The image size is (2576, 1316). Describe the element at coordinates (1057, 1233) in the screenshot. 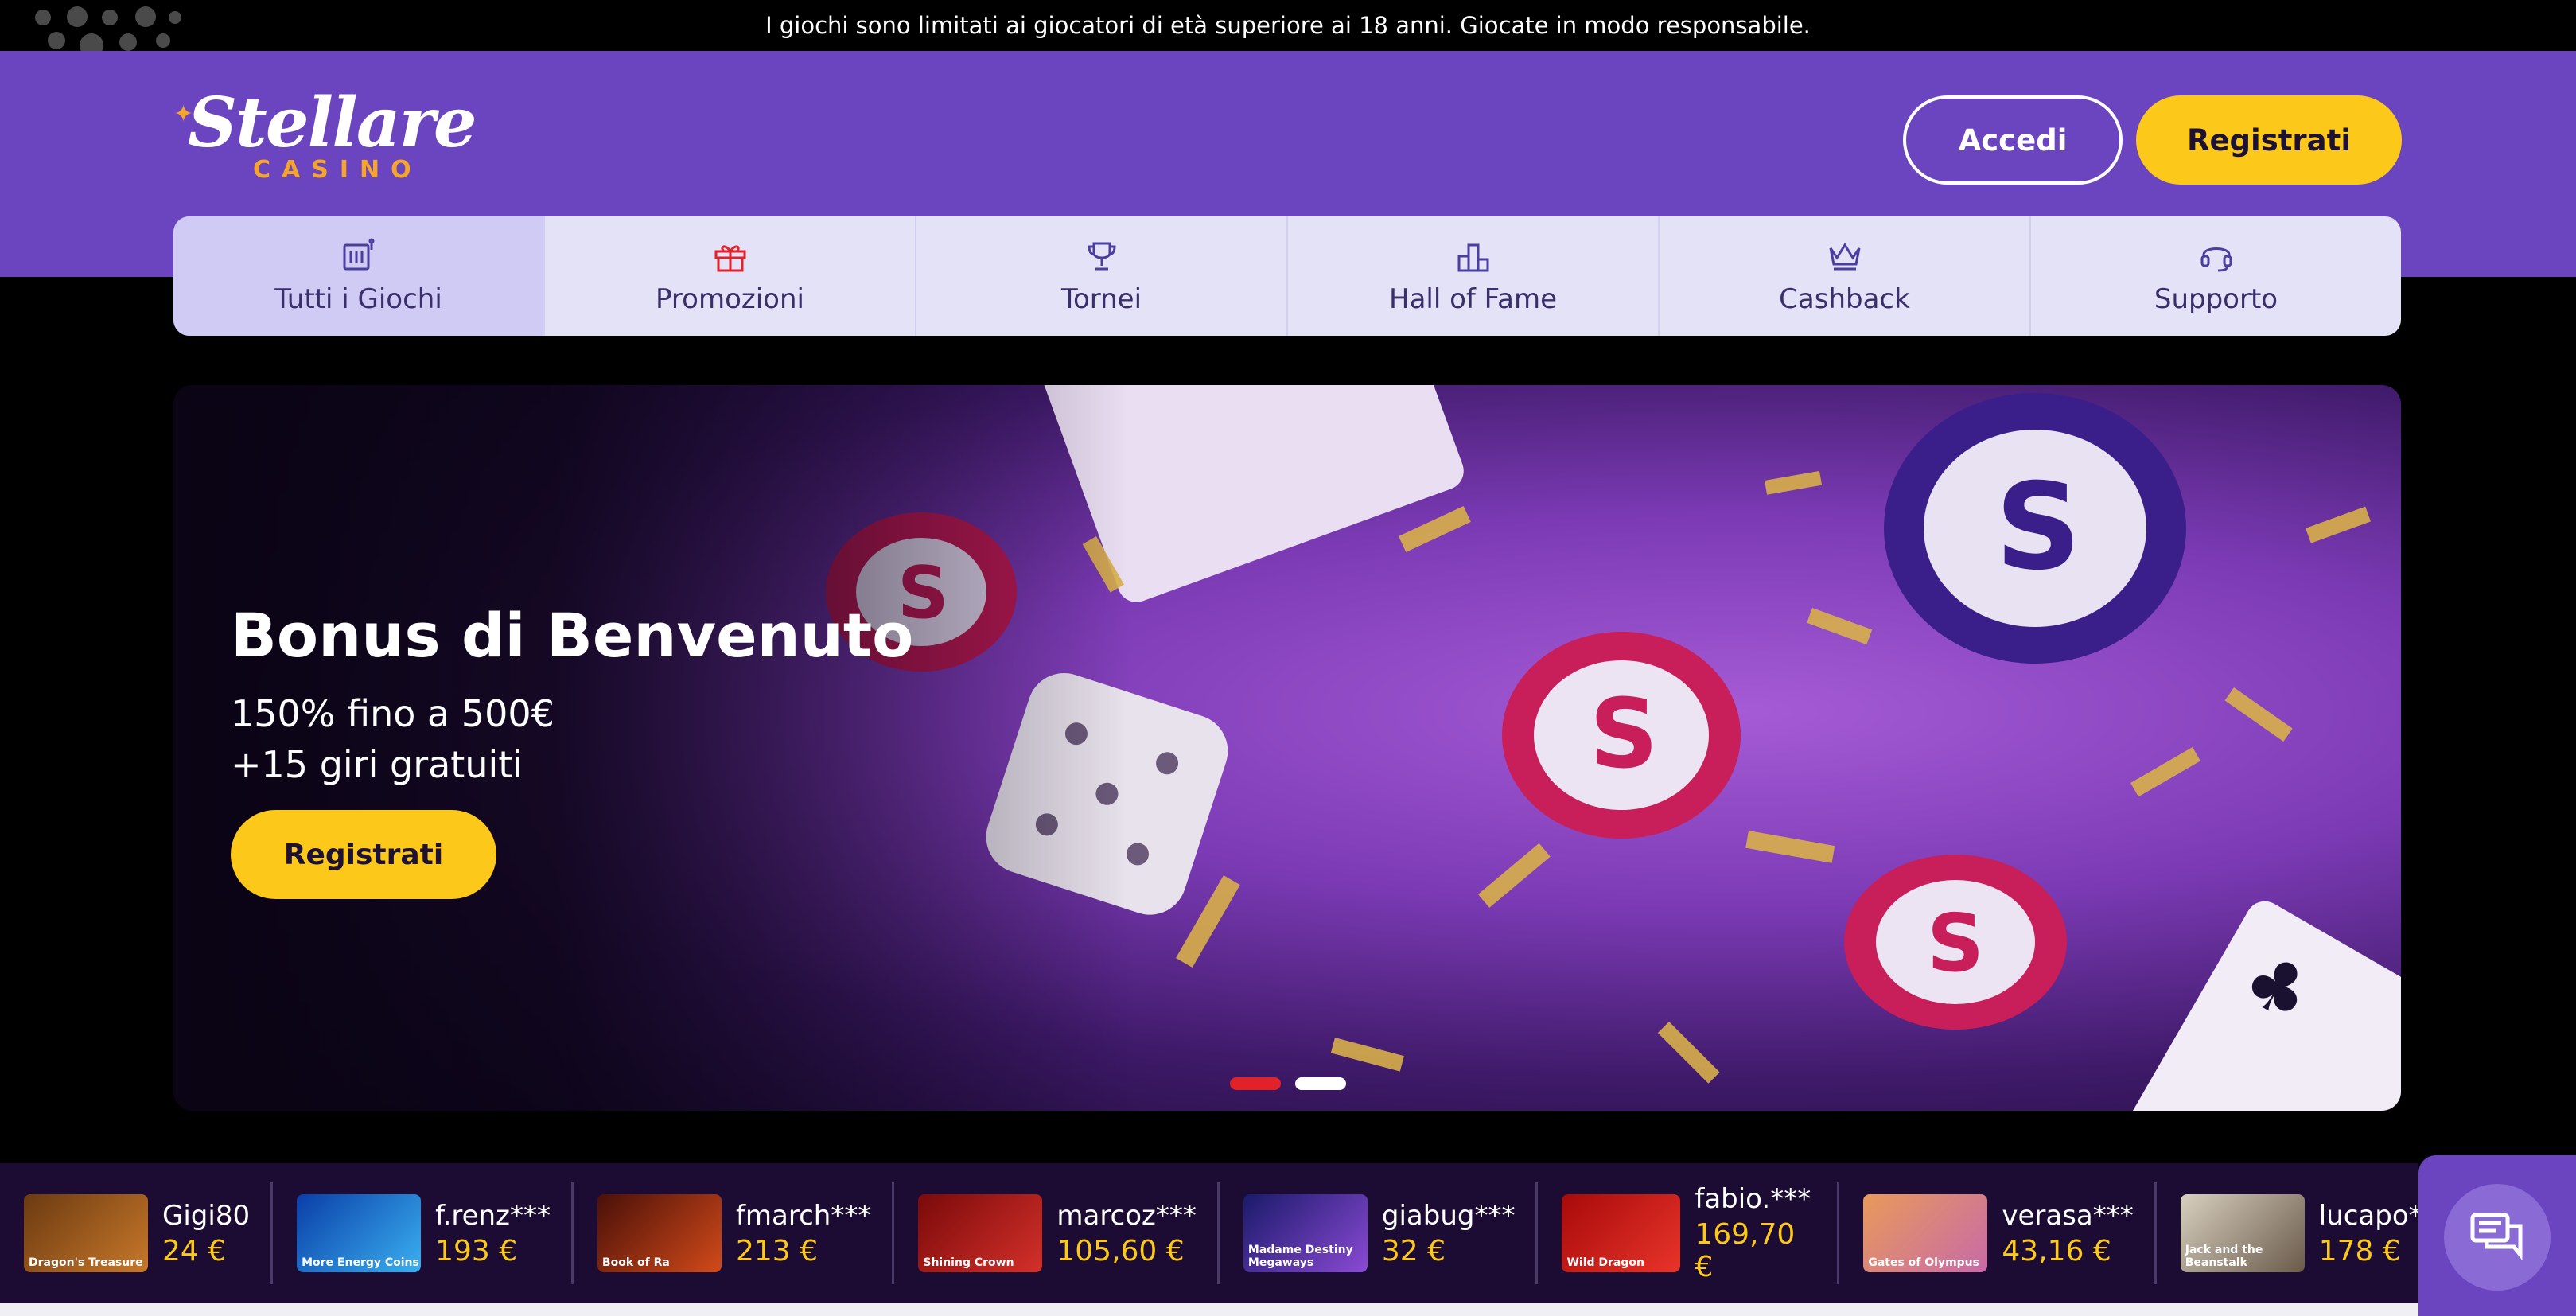

I see `winner-item: Shining Crown marcoz*** 105,60 €` at that location.